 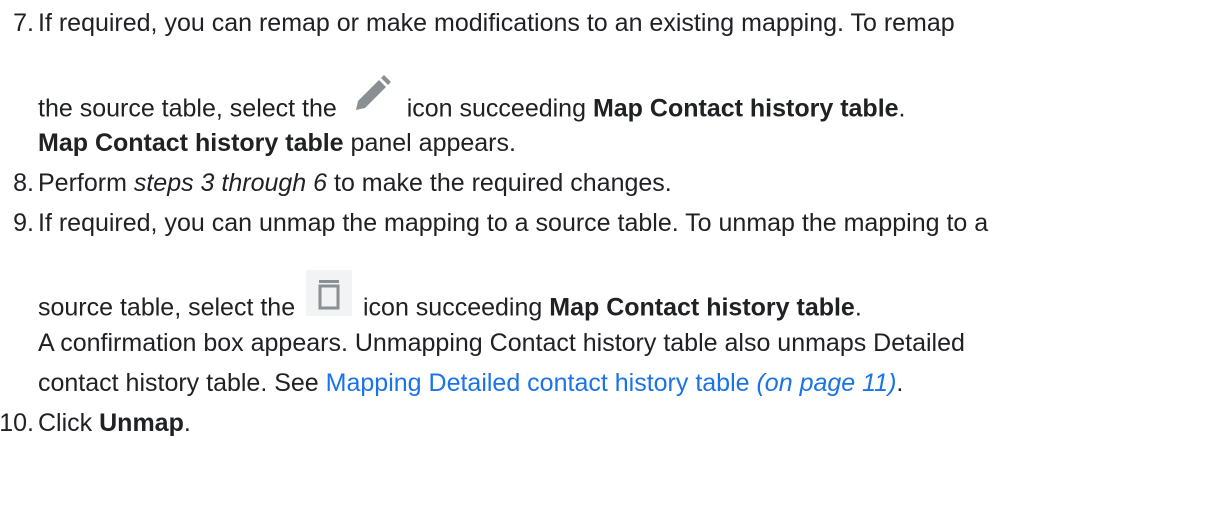 I want to click on ui-reference: Unmap, so click(x=141, y=423).